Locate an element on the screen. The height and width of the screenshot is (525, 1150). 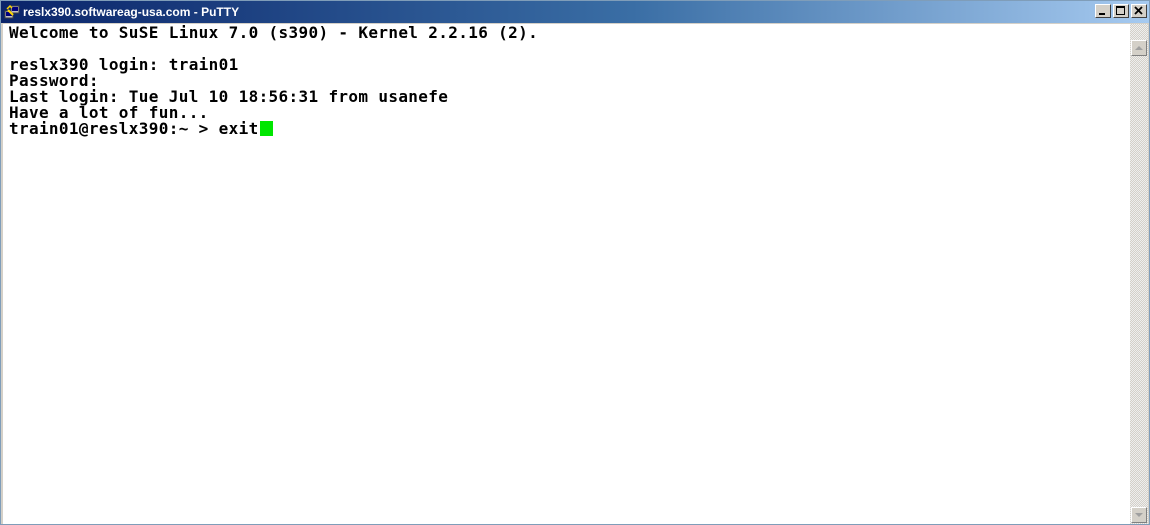
window-controls is located at coordinates (1121, 12).